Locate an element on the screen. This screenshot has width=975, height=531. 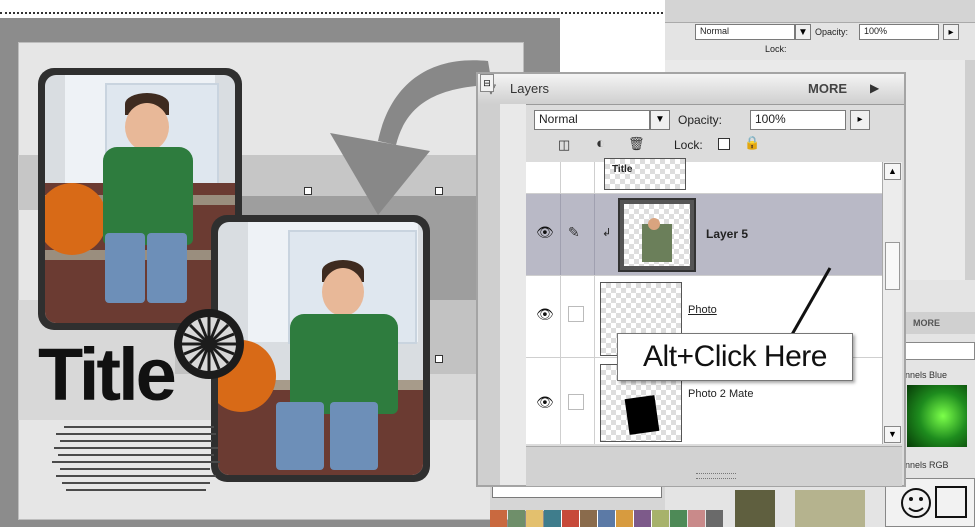
layers-panel-header: ▽ Layers MORE ▶ is located at coordinates (691, 89).